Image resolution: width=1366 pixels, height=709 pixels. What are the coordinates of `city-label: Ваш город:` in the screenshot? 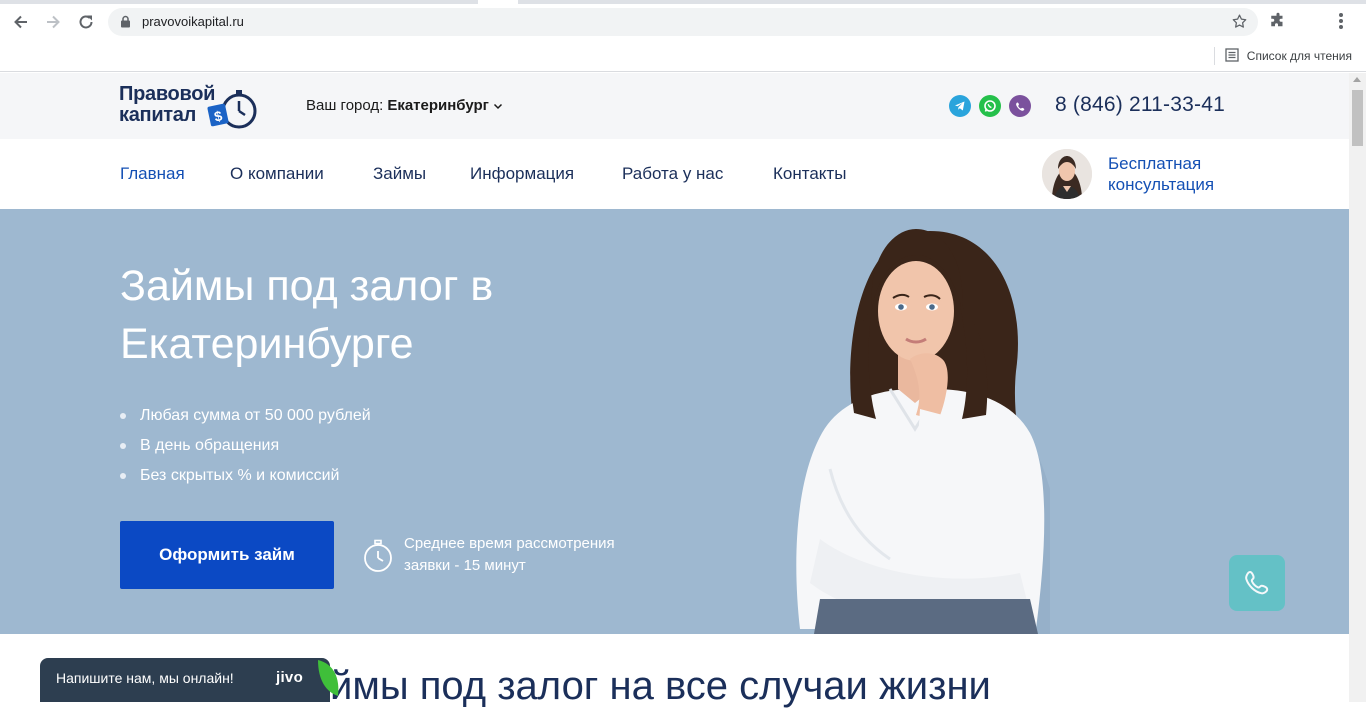 It's located at (345, 105).